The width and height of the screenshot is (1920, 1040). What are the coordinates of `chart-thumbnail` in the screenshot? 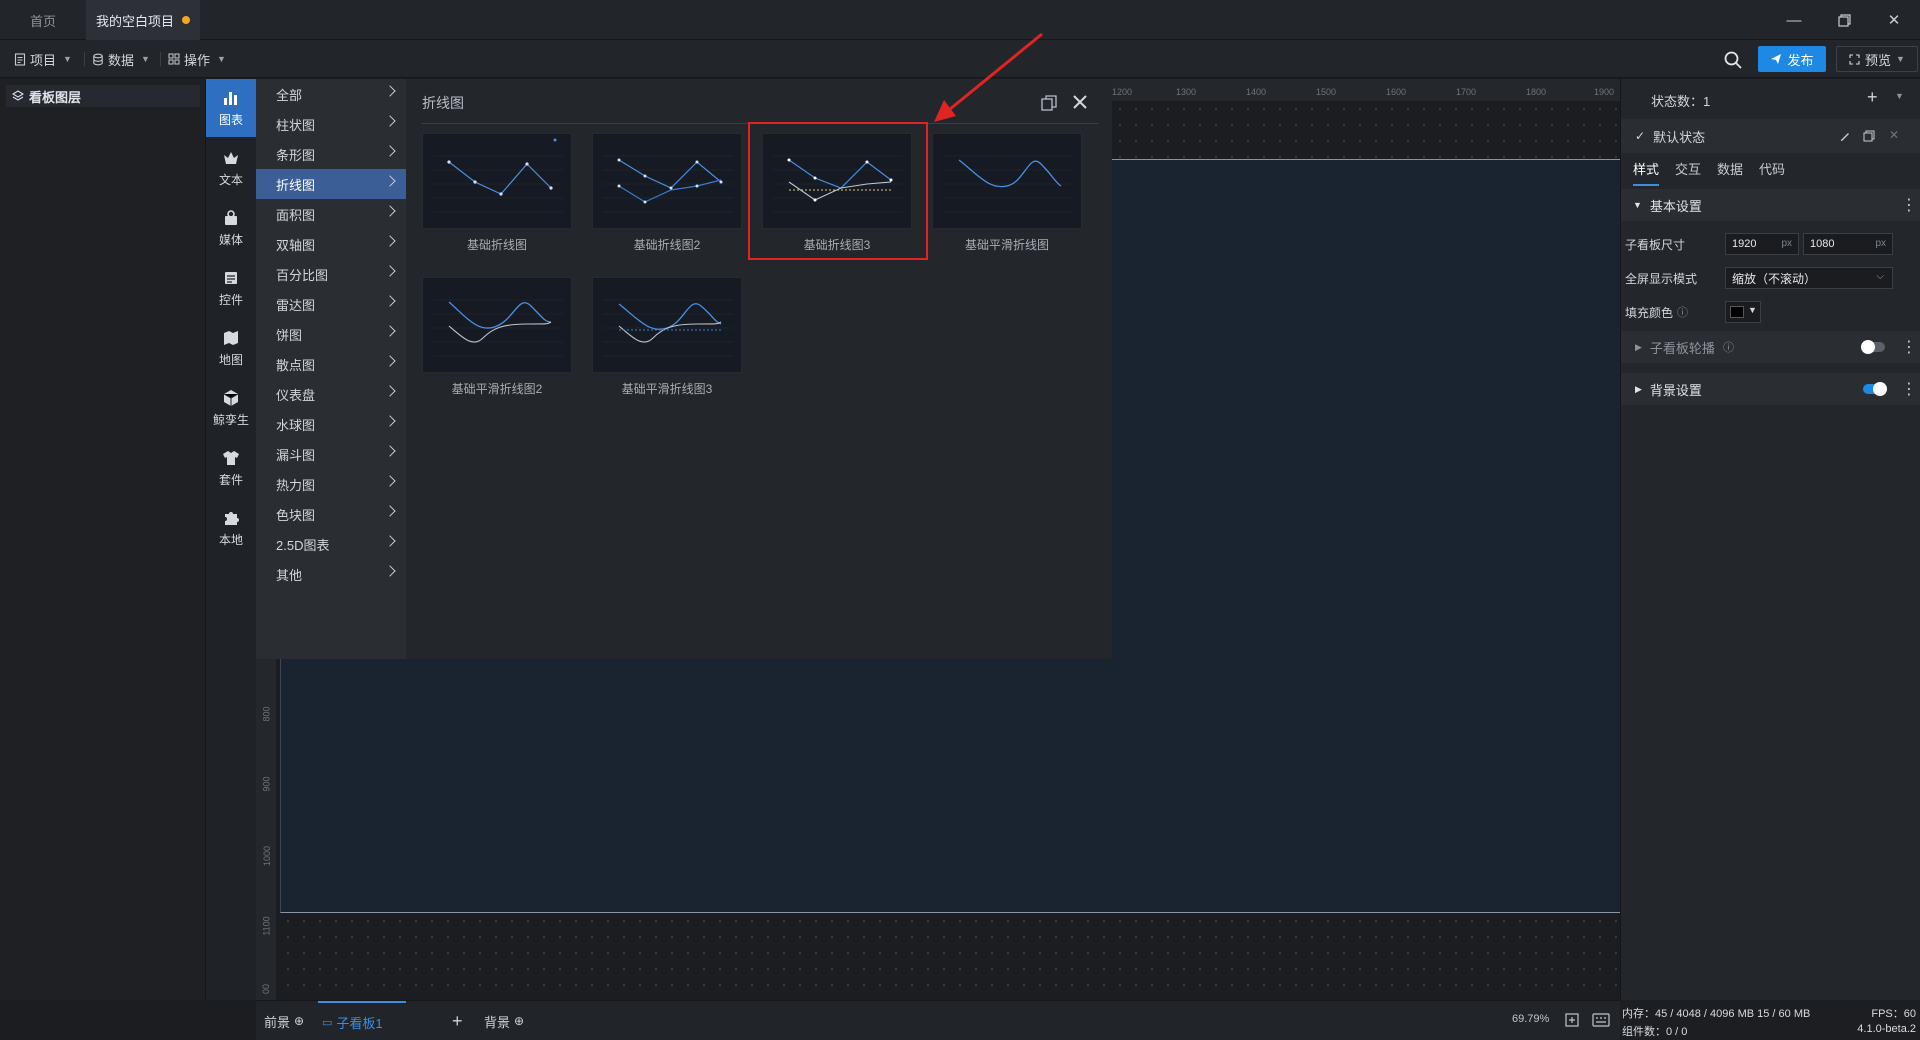 It's located at (497, 181).